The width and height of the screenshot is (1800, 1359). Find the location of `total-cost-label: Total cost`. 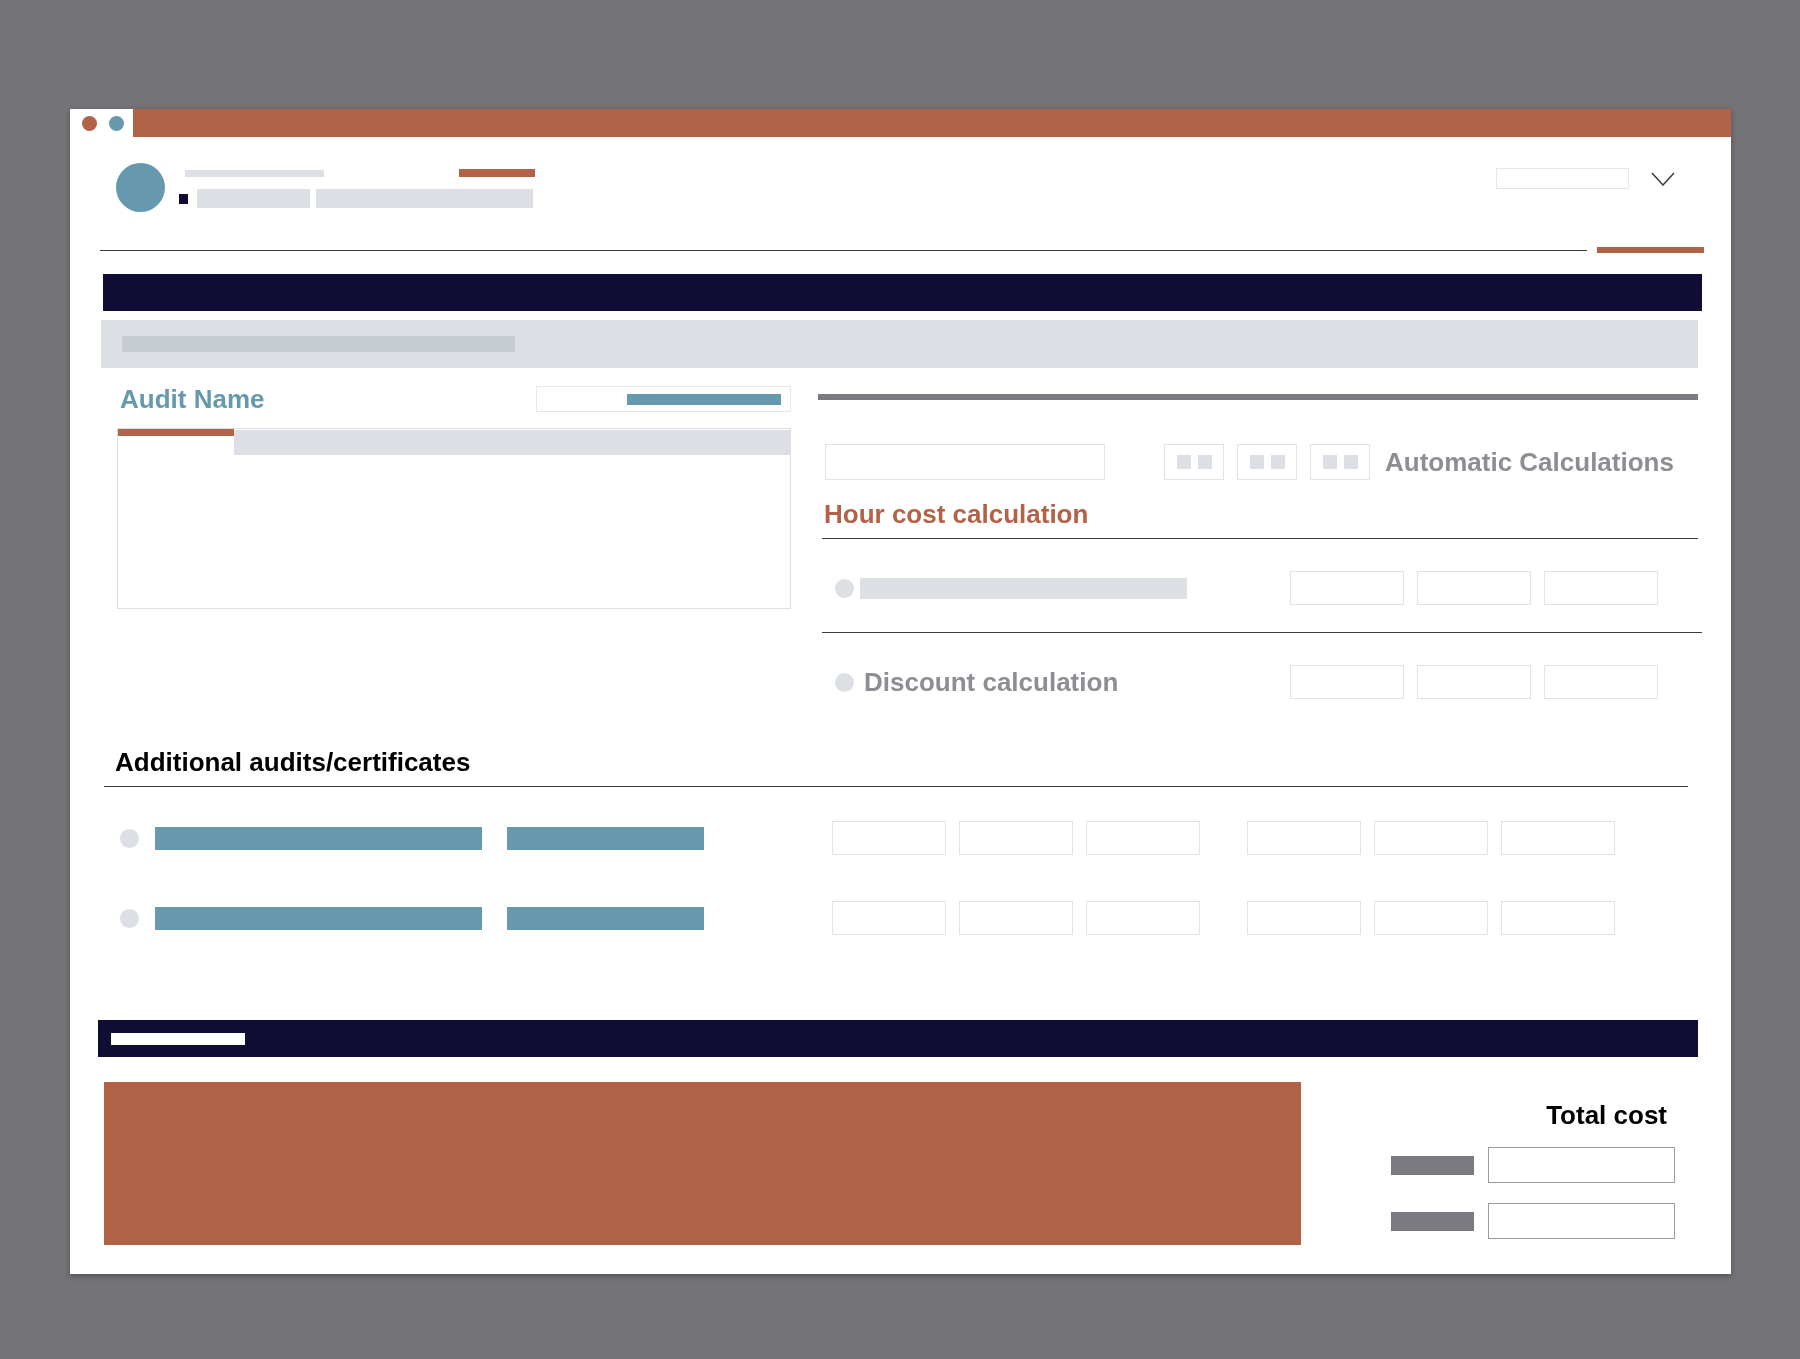

total-cost-label: Total cost is located at coordinates (1606, 1115).